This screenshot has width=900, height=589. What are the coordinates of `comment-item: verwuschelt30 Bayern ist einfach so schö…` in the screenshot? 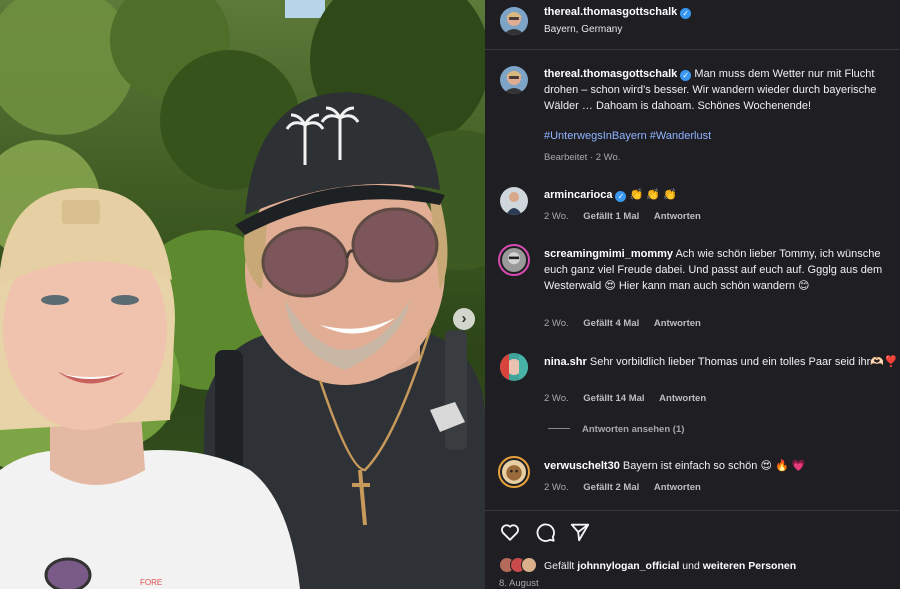 It's located at (721, 466).